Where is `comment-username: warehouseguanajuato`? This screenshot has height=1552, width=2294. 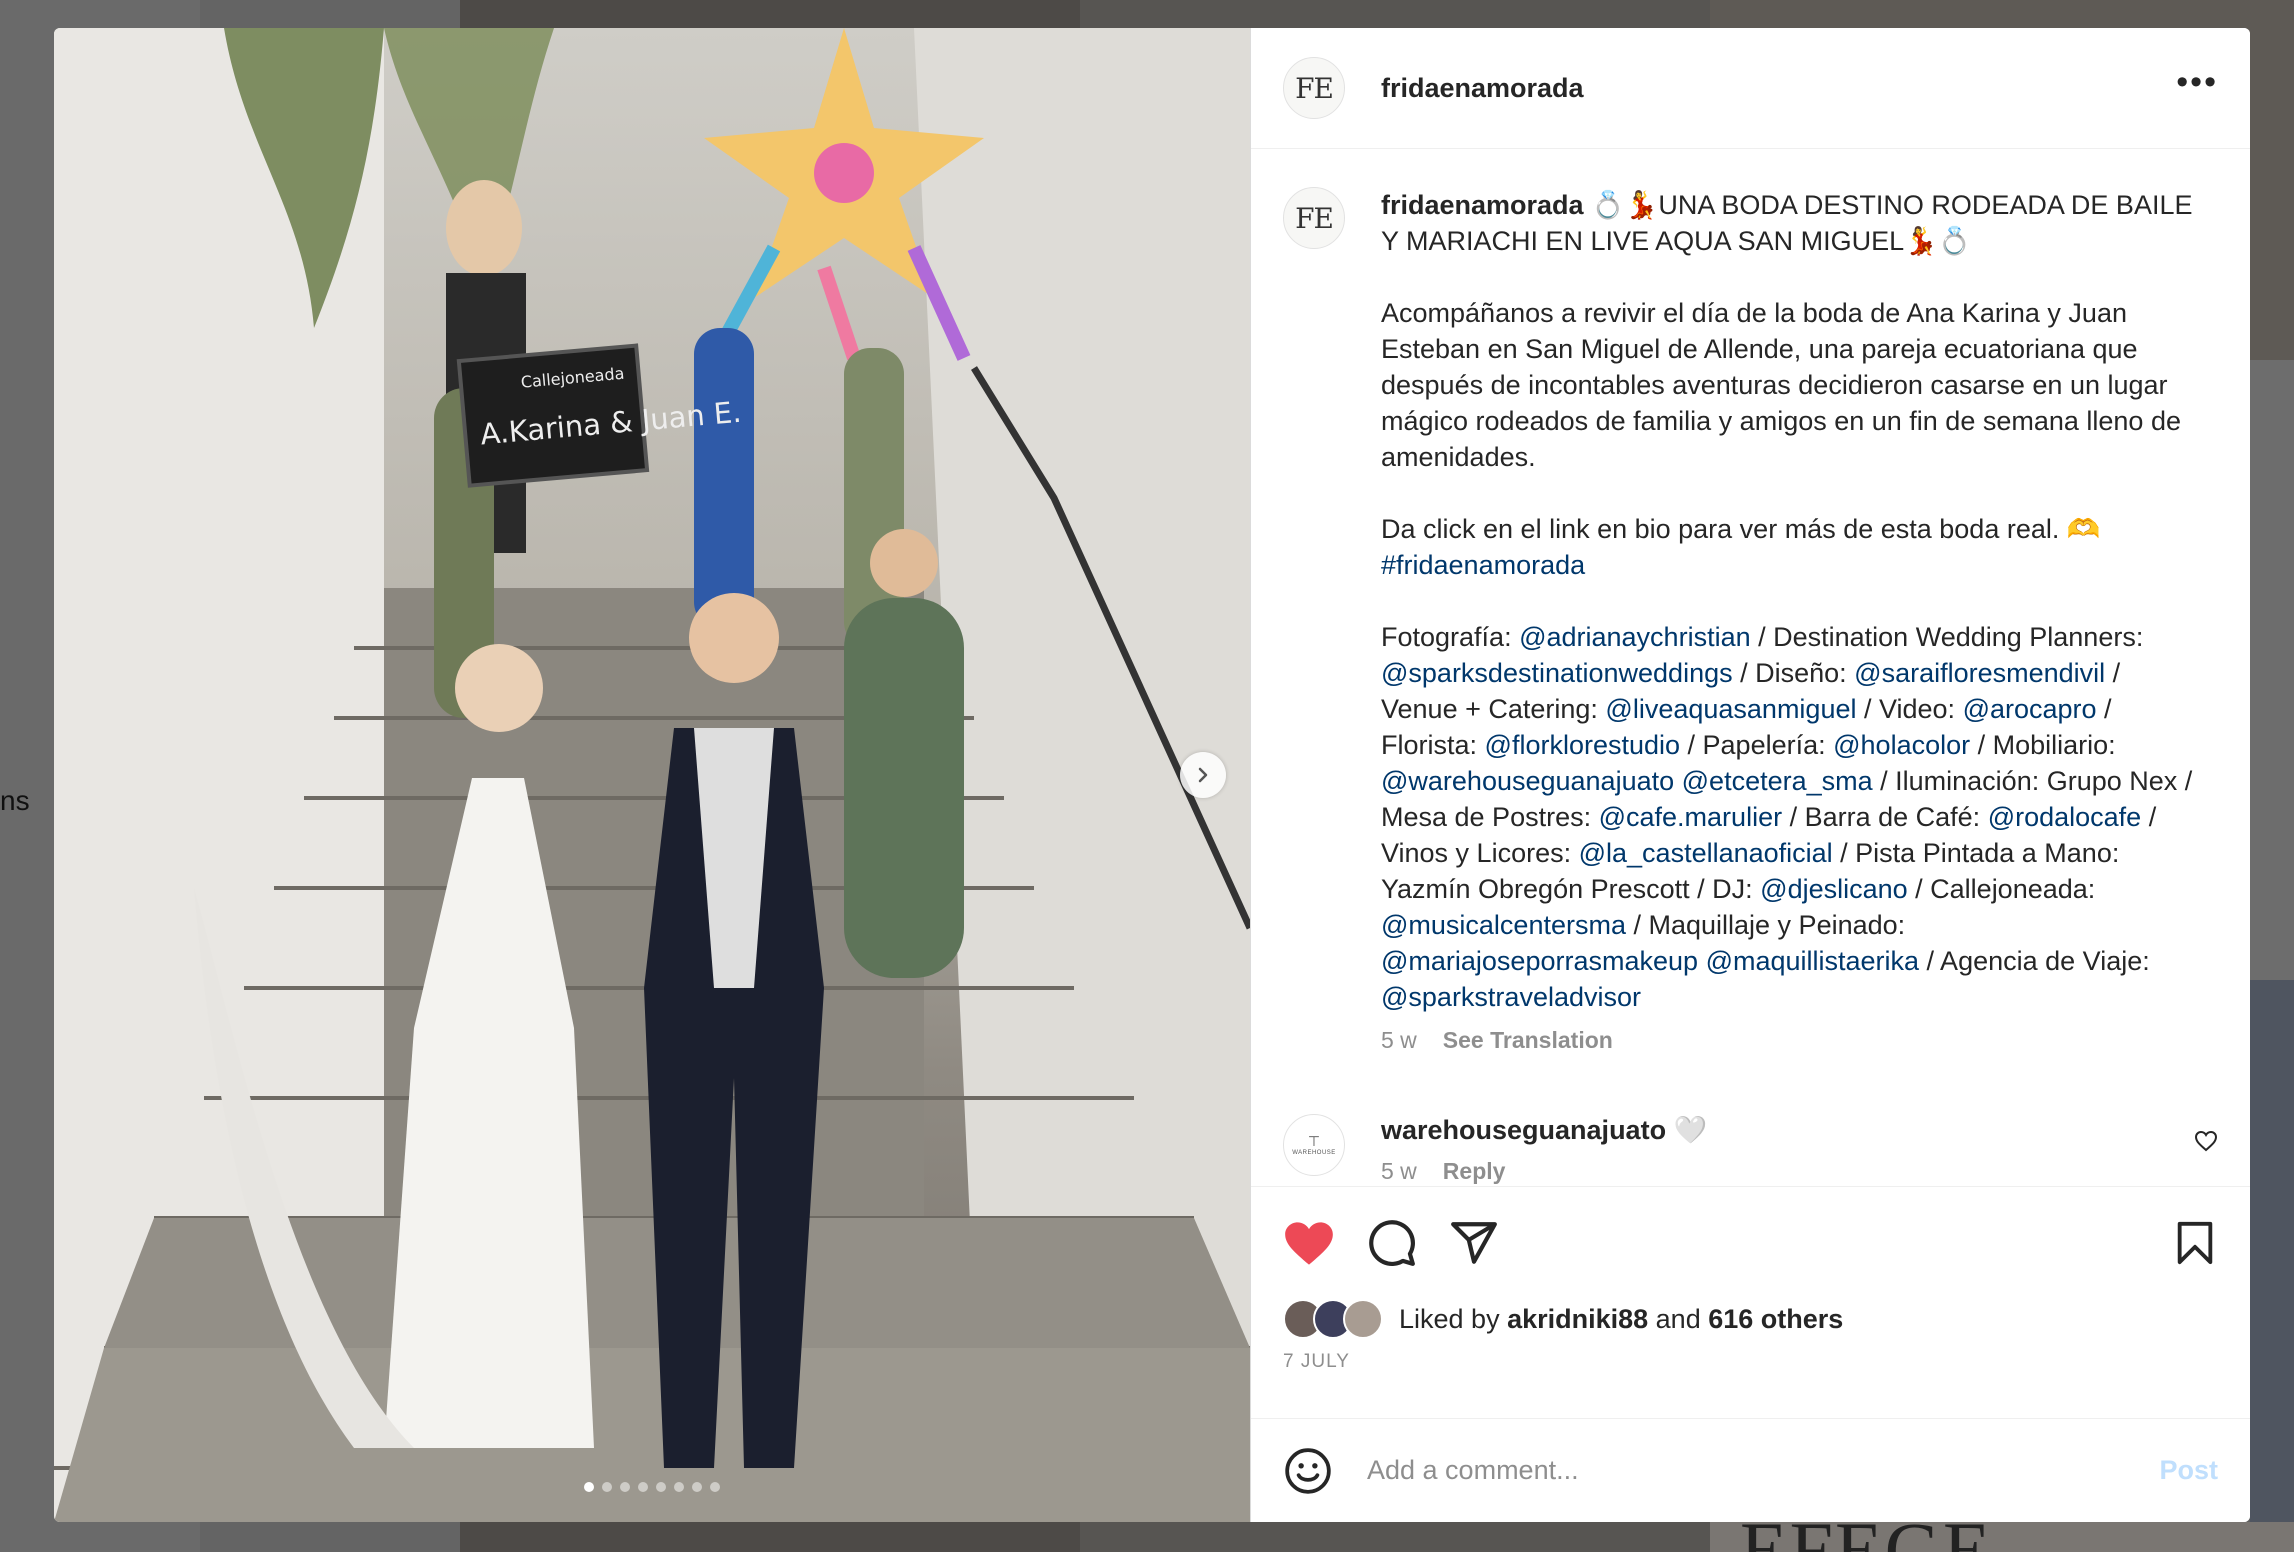 comment-username: warehouseguanajuato is located at coordinates (1523, 1130).